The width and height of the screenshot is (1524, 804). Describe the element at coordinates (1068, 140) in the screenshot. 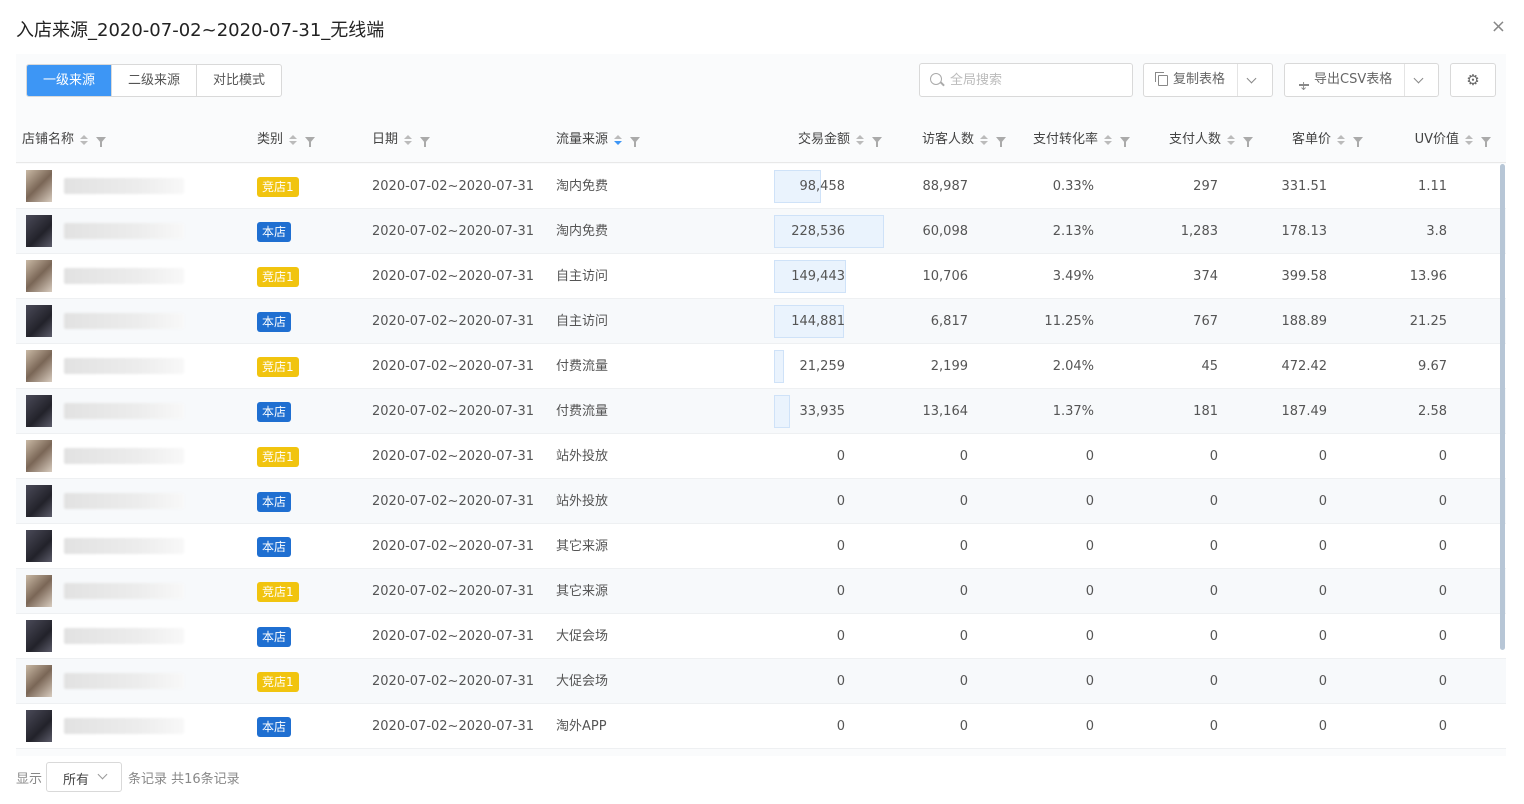

I see `column-header-conversion: 支付转化率` at that location.